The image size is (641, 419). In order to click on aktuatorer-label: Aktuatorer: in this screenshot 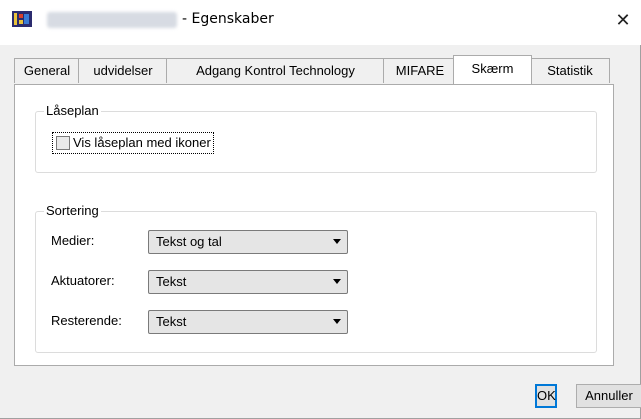, I will do `click(83, 280)`.